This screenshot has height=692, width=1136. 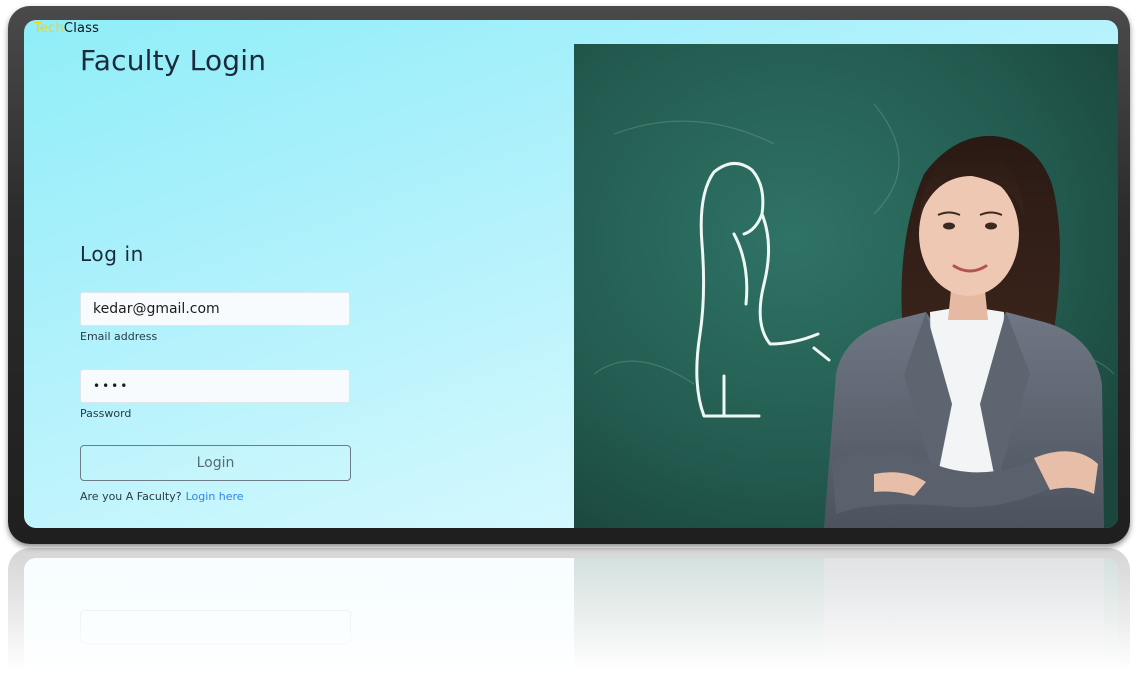 What do you see at coordinates (215, 496) in the screenshot?
I see `login-here-link: Login here` at bounding box center [215, 496].